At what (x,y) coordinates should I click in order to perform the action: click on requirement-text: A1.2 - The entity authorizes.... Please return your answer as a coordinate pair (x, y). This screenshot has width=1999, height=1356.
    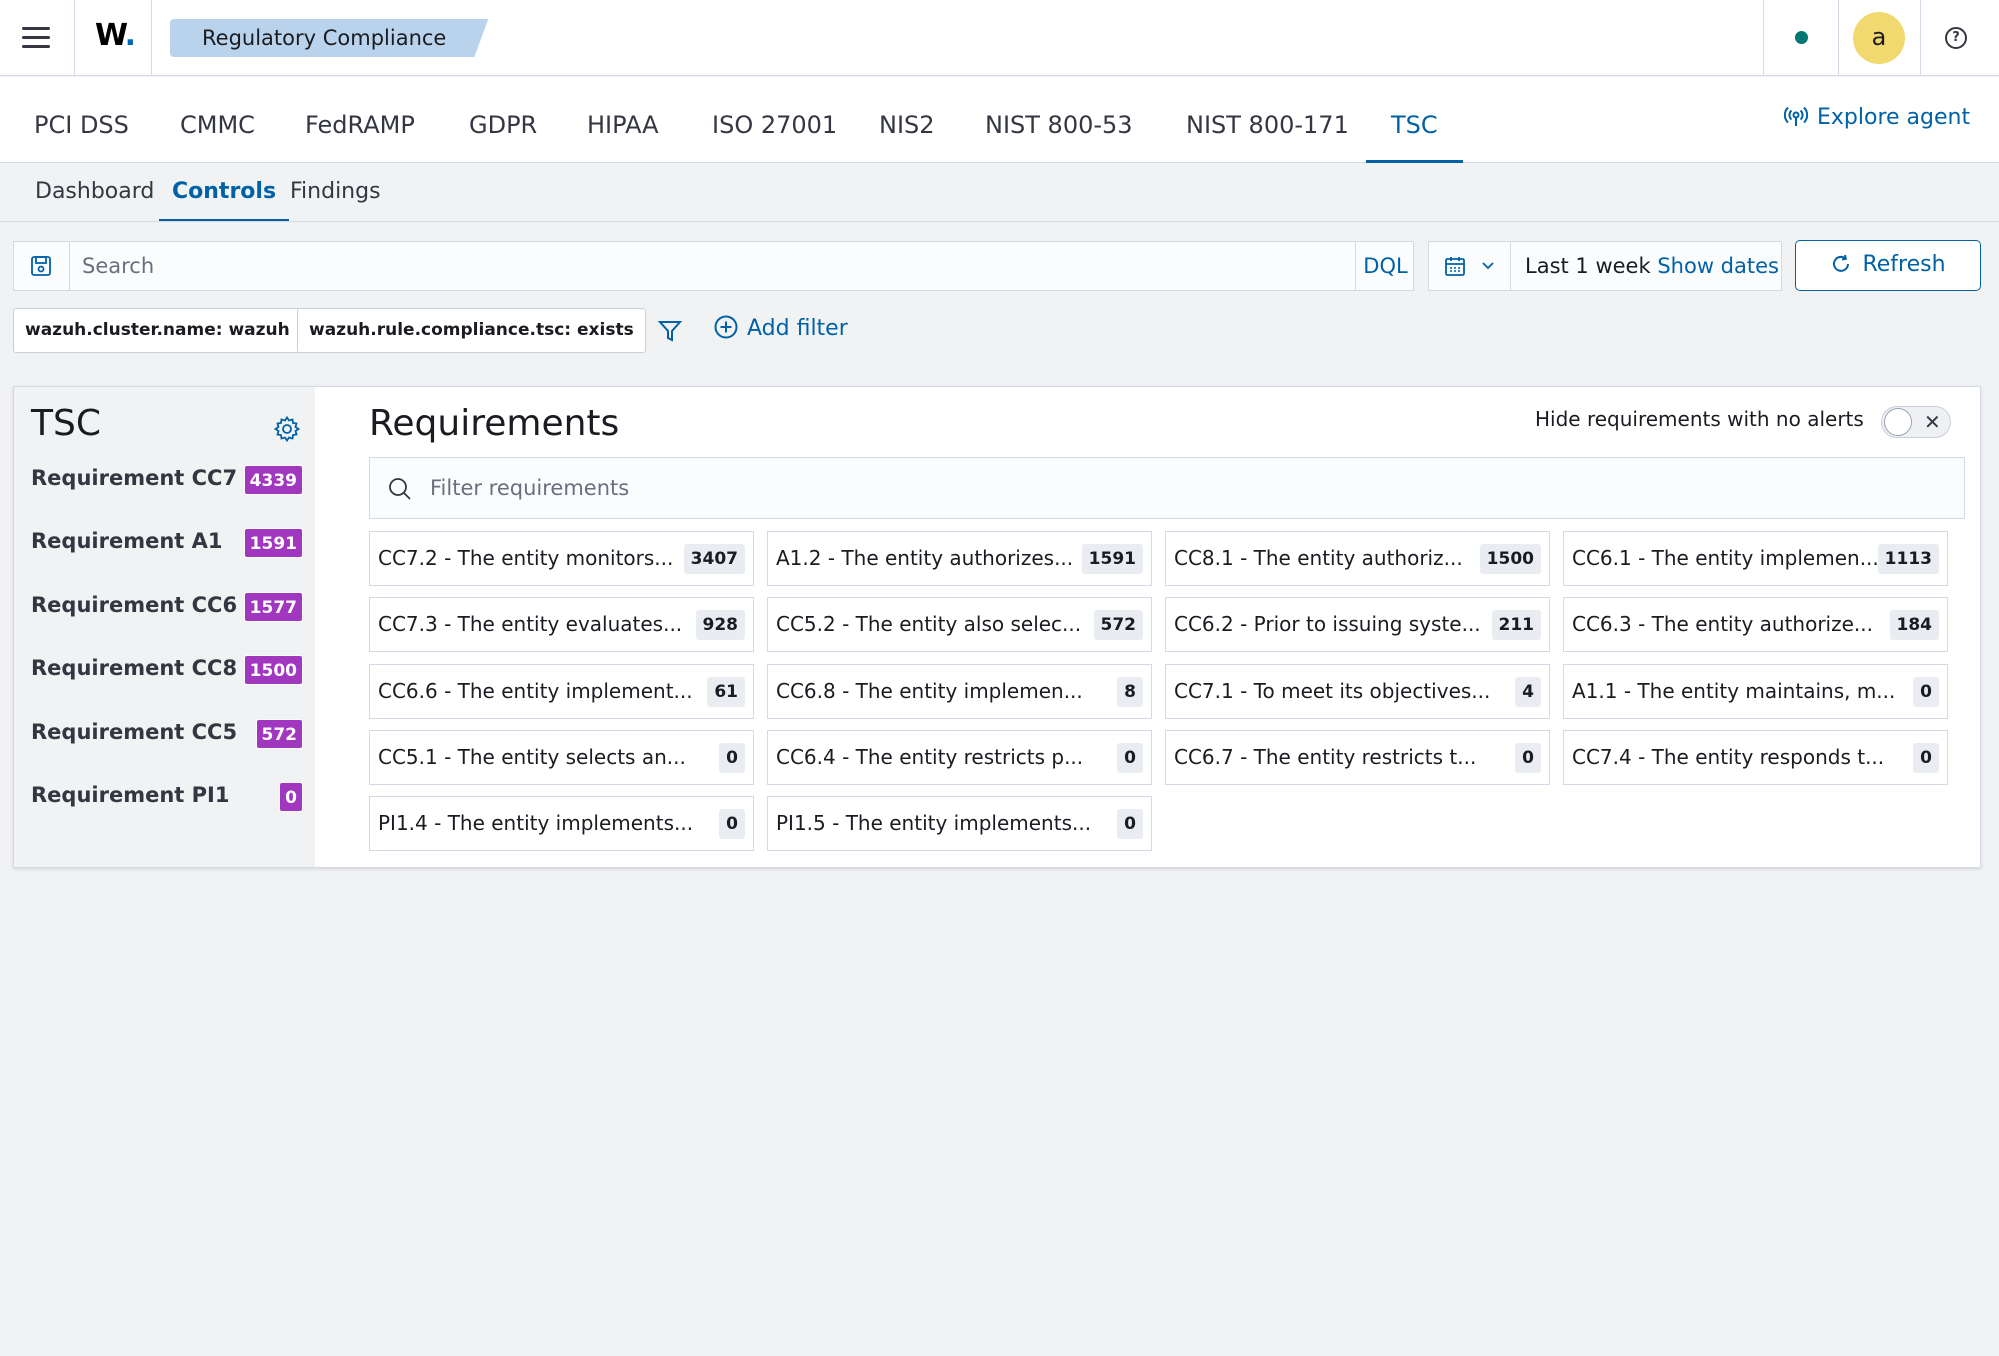
    Looking at the image, I should click on (925, 558).